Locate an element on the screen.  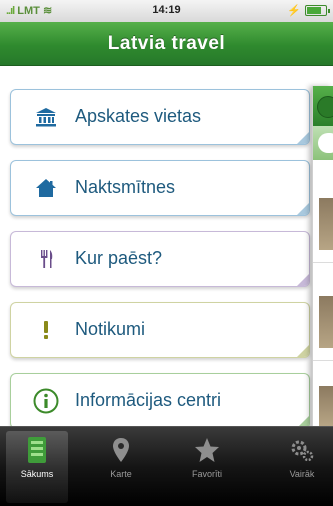
menu-item-apskates-vietas: Apskates vietas is located at coordinates (160, 117).